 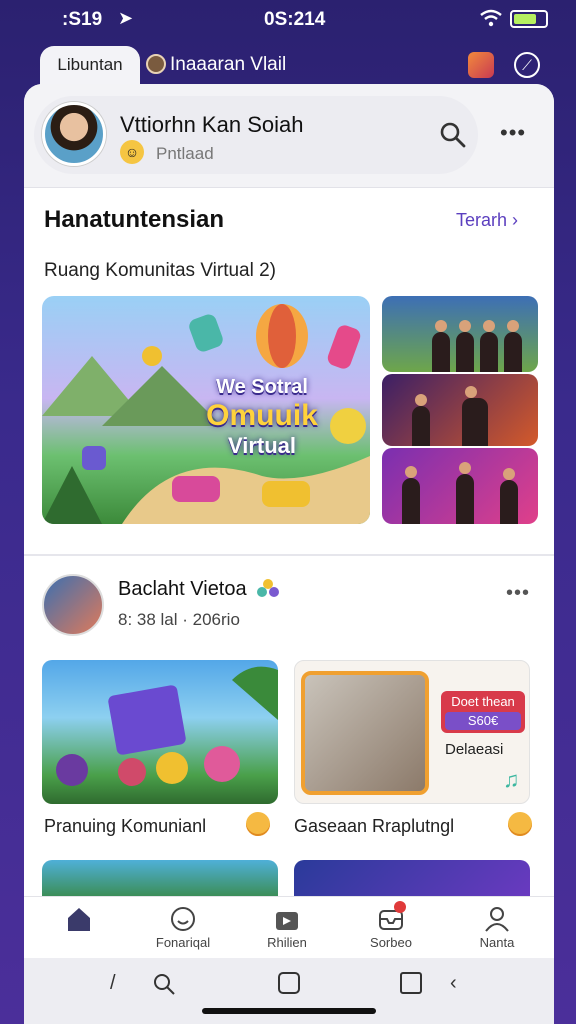 I want to click on notification-badge, so click(x=400, y=907).